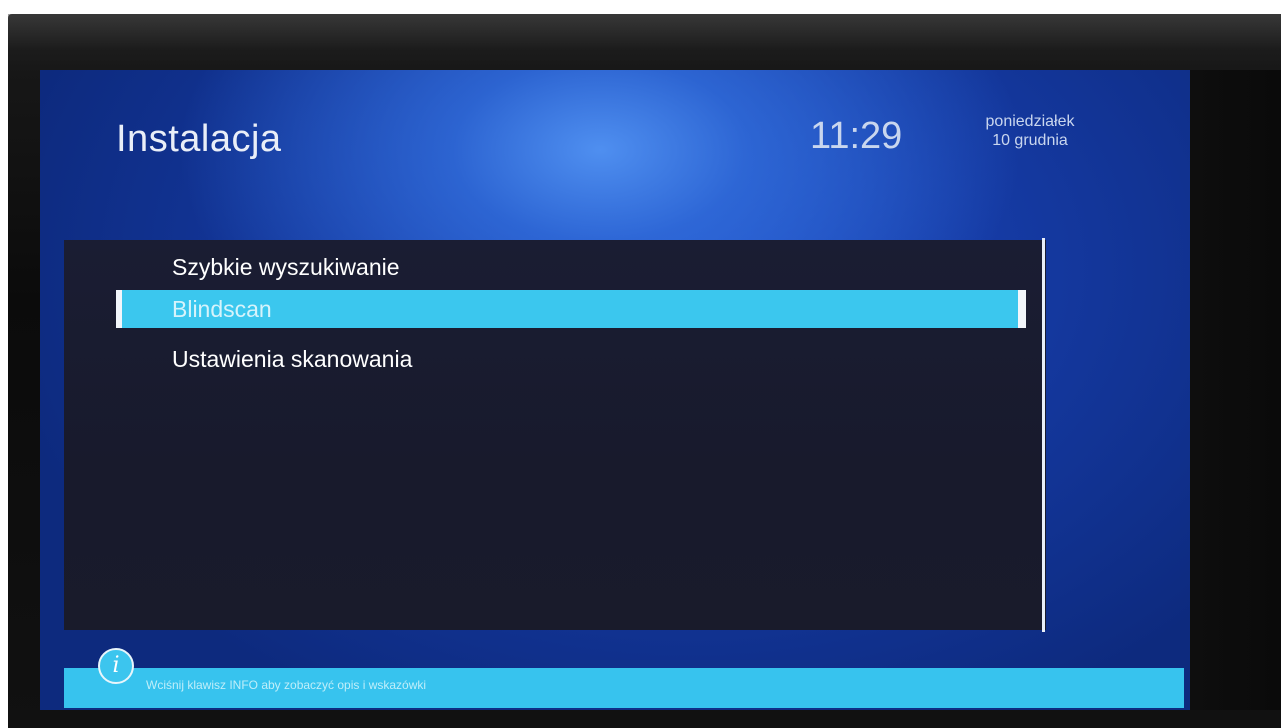 The image size is (1281, 728). Describe the element at coordinates (1030, 140) in the screenshot. I see `date: 10 grudnia` at that location.